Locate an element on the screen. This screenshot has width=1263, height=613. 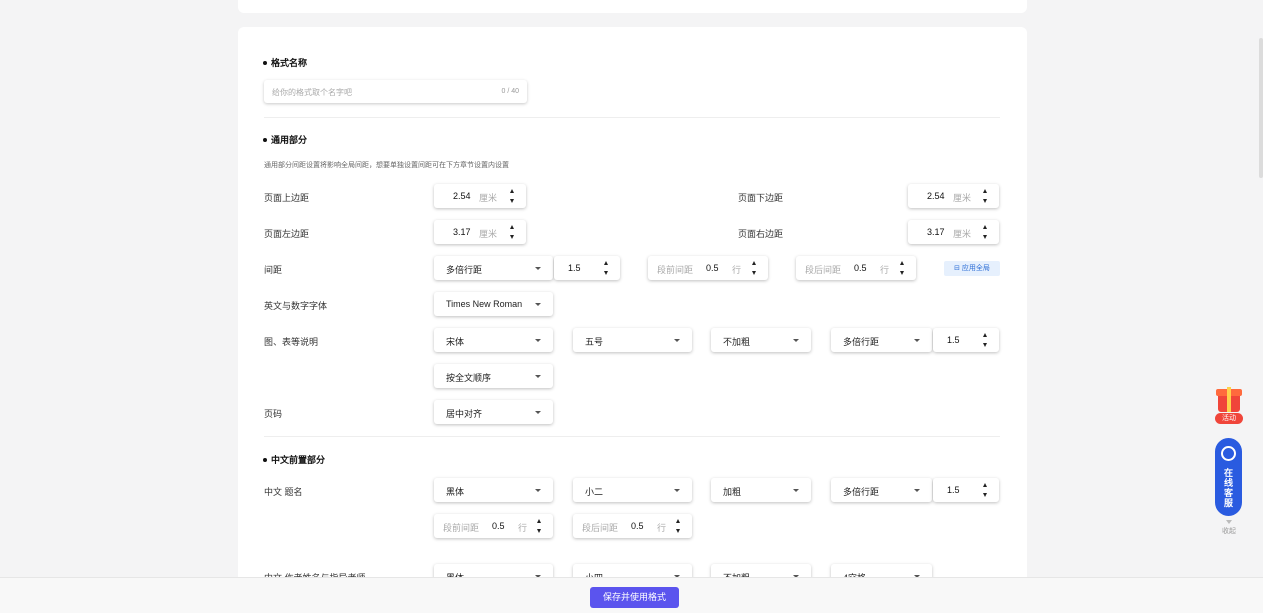
general-hint: 通用部分间距设置将影响全局间距，想要单独设置间距可在下方章节设置内设置 is located at coordinates (386, 165).